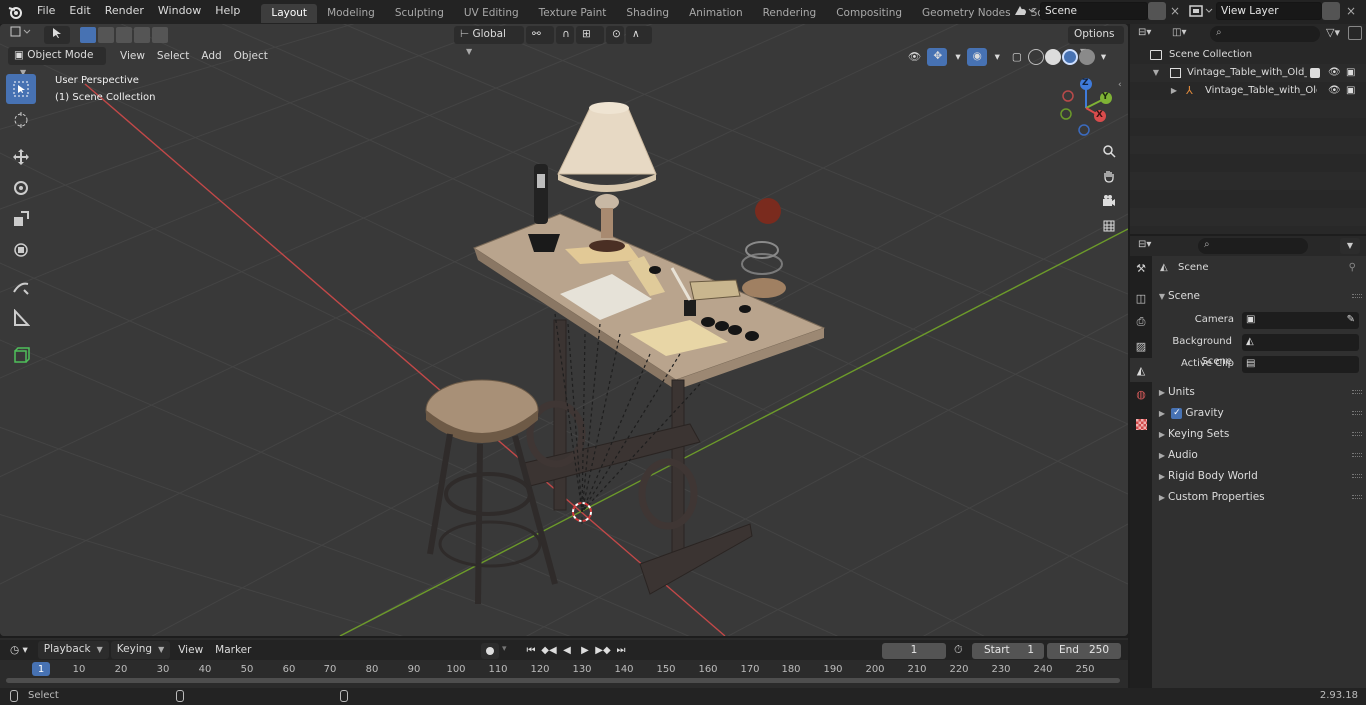 This screenshot has height=705, width=1366. Describe the element at coordinates (351, 13) in the screenshot. I see `tab-modeling: Modeling` at that location.